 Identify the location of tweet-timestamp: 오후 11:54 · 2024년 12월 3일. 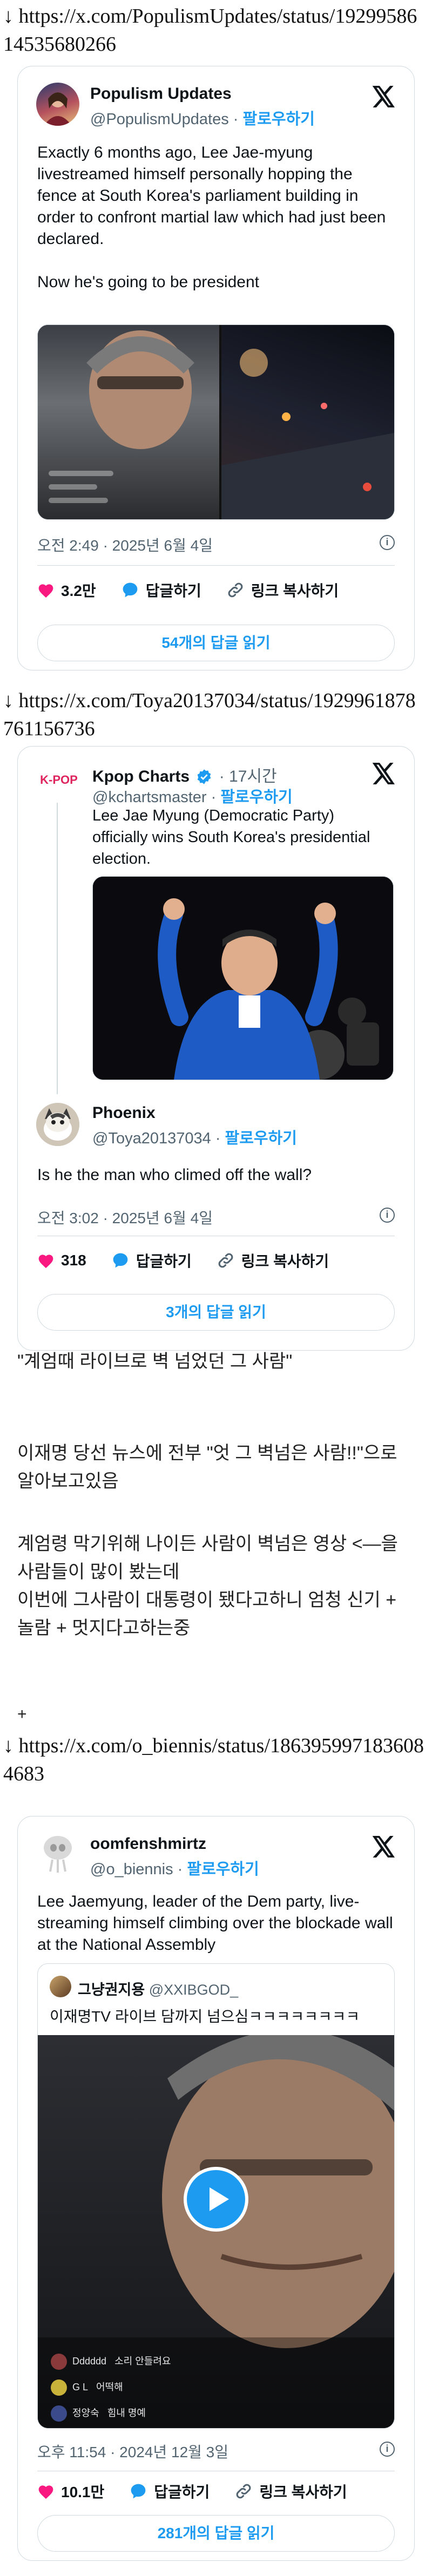
(133, 2452).